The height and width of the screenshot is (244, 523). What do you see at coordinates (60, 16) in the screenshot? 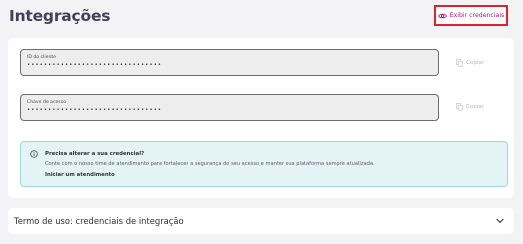
I see `page-title: Integrações` at bounding box center [60, 16].